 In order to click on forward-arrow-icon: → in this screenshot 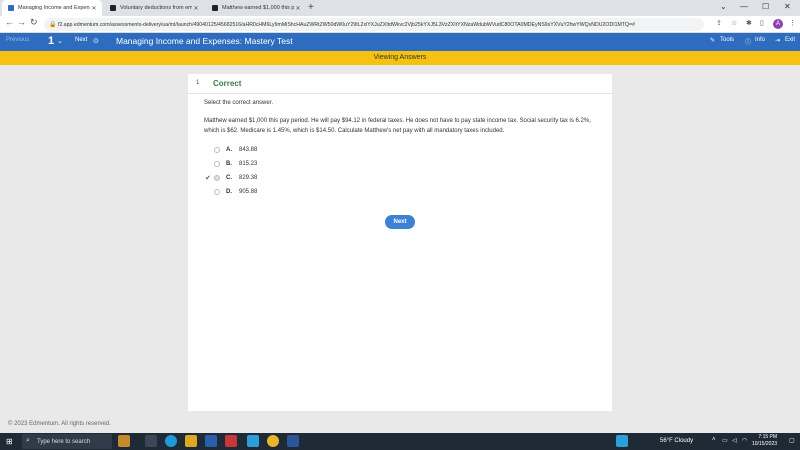, I will do `click(21, 22)`.